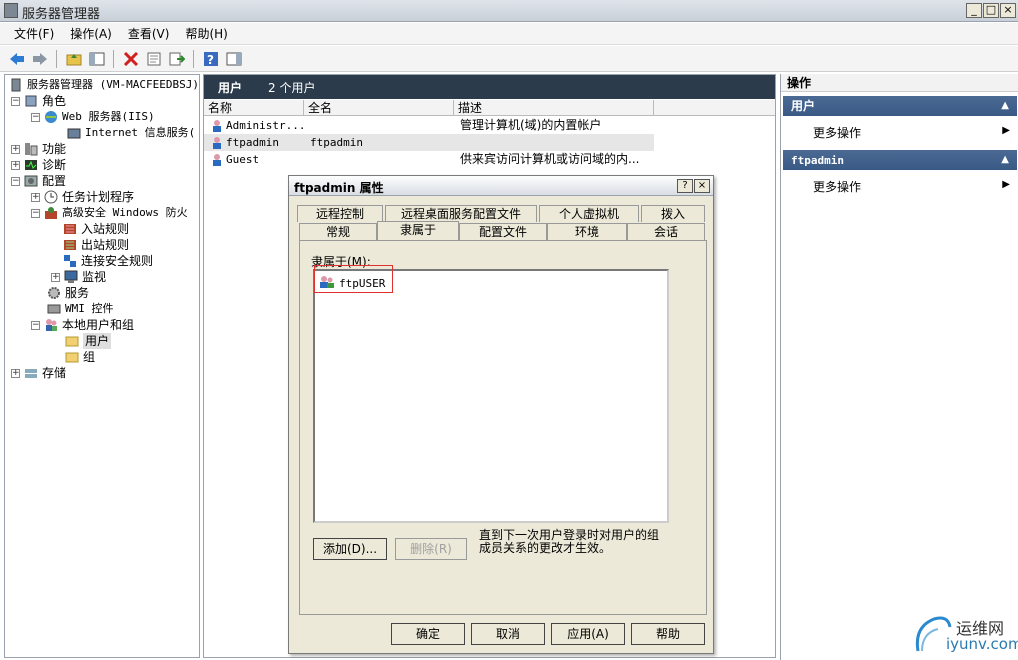  What do you see at coordinates (88, 341) in the screenshot?
I see `tree-item-users: 用户` at bounding box center [88, 341].